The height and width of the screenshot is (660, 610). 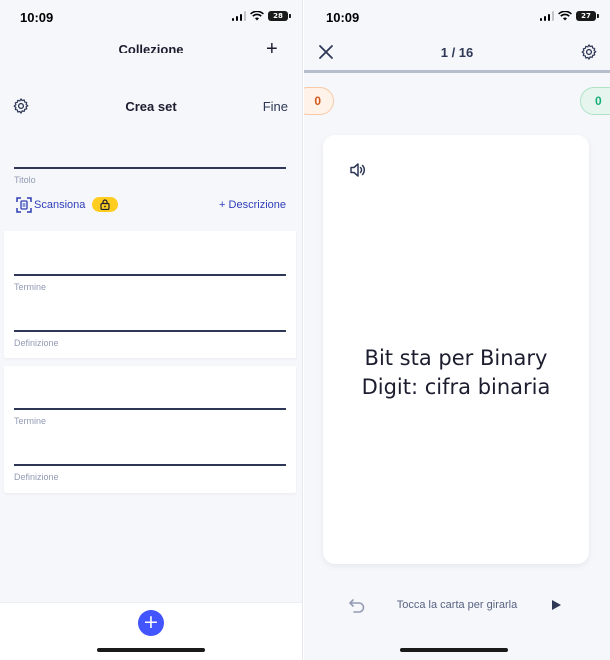 I want to click on add-description-link: + Descrizione, so click(x=252, y=205).